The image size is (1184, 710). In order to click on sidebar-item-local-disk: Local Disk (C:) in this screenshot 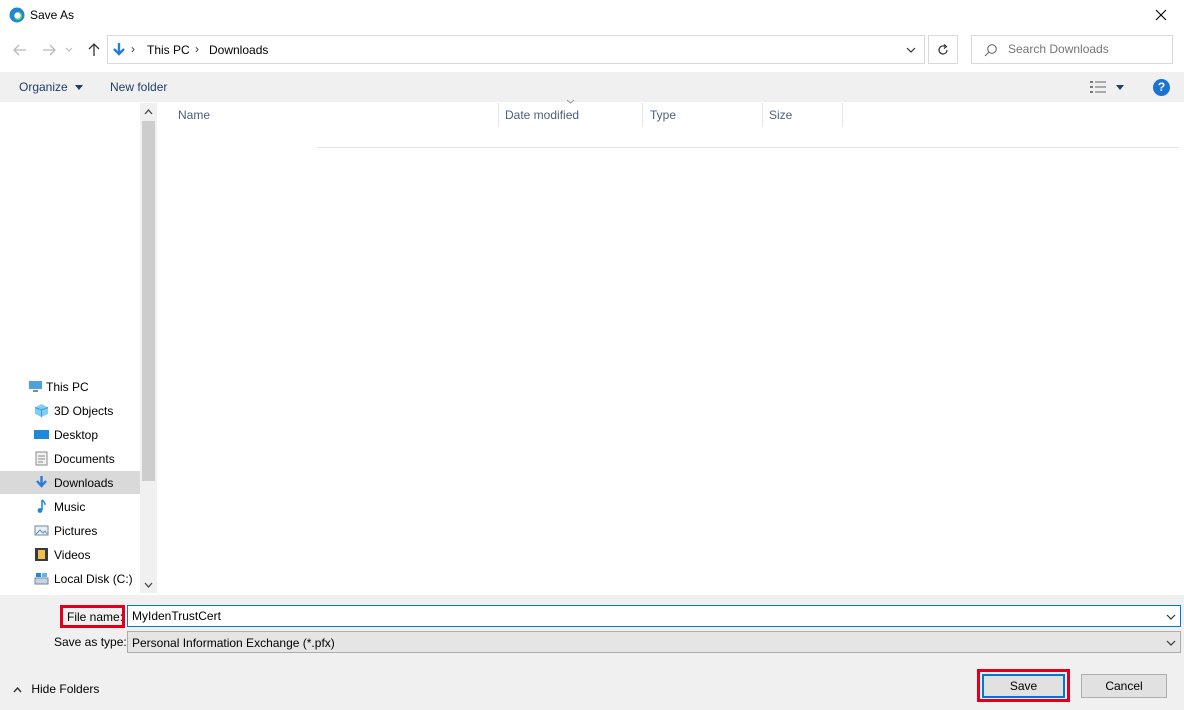, I will do `click(70, 578)`.